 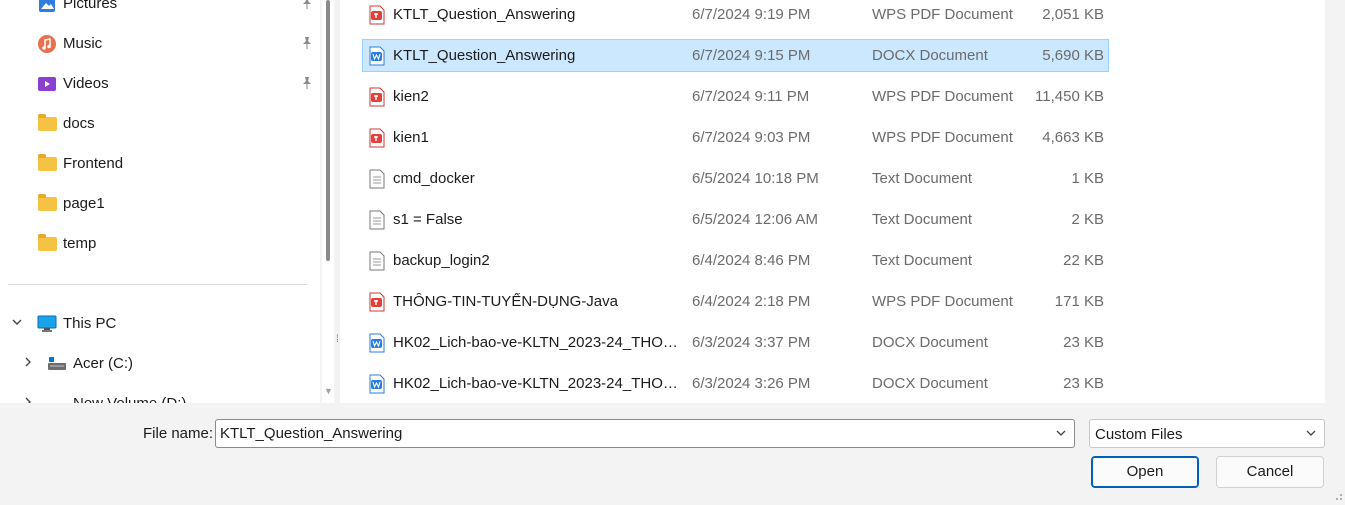 What do you see at coordinates (79, 123) in the screenshot?
I see `nav-item-label: docs` at bounding box center [79, 123].